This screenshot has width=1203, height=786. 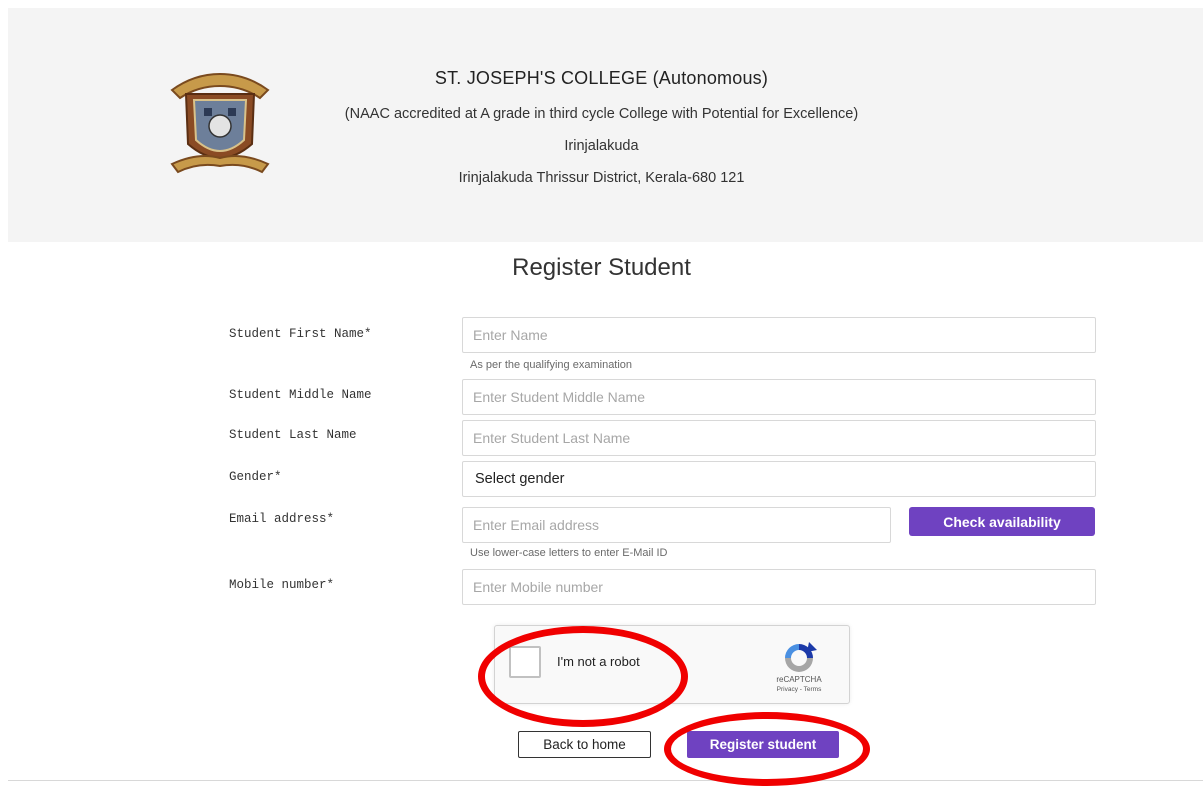 What do you see at coordinates (779, 397) in the screenshot?
I see `middle-name-input` at bounding box center [779, 397].